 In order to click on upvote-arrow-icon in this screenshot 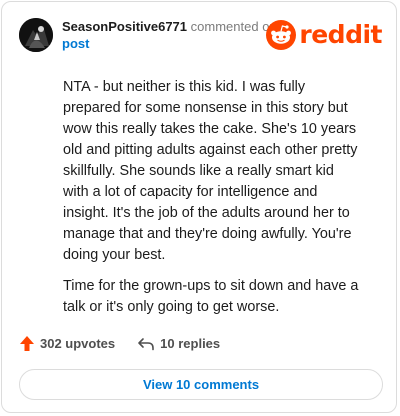, I will do `click(27, 343)`.